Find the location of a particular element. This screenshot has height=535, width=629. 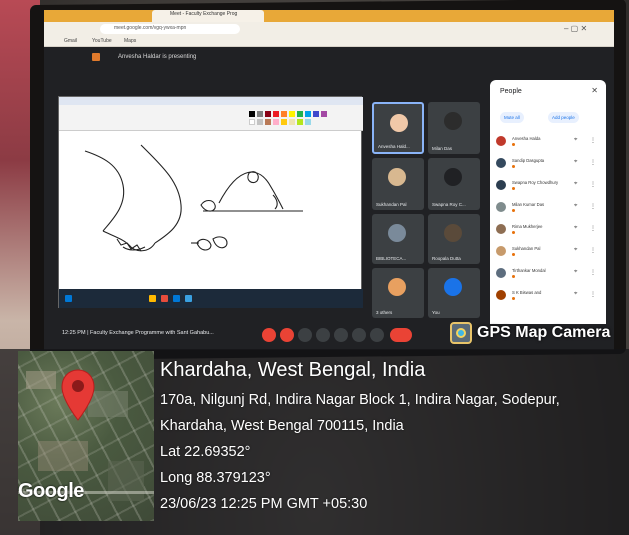

participant-tile: Roopala Dutta is located at coordinates (454, 239).